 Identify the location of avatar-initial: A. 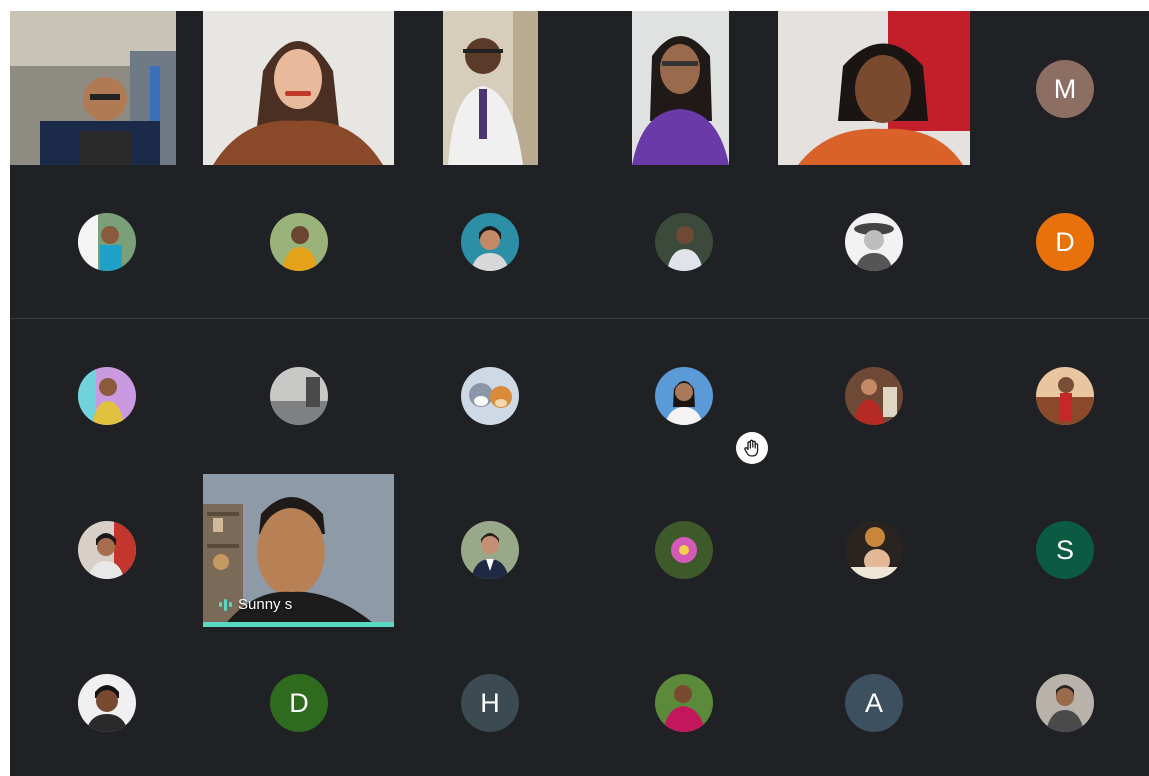
(873, 702).